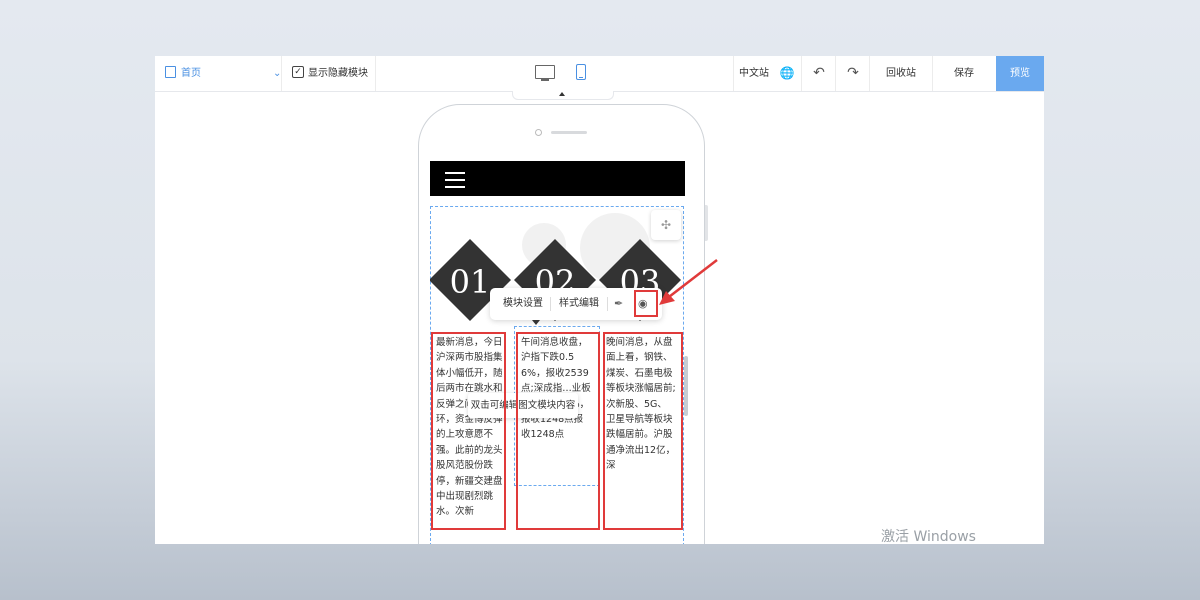 The width and height of the screenshot is (1200, 600). Describe the element at coordinates (666, 225) in the screenshot. I see `move-handle-icon: ✣` at that location.